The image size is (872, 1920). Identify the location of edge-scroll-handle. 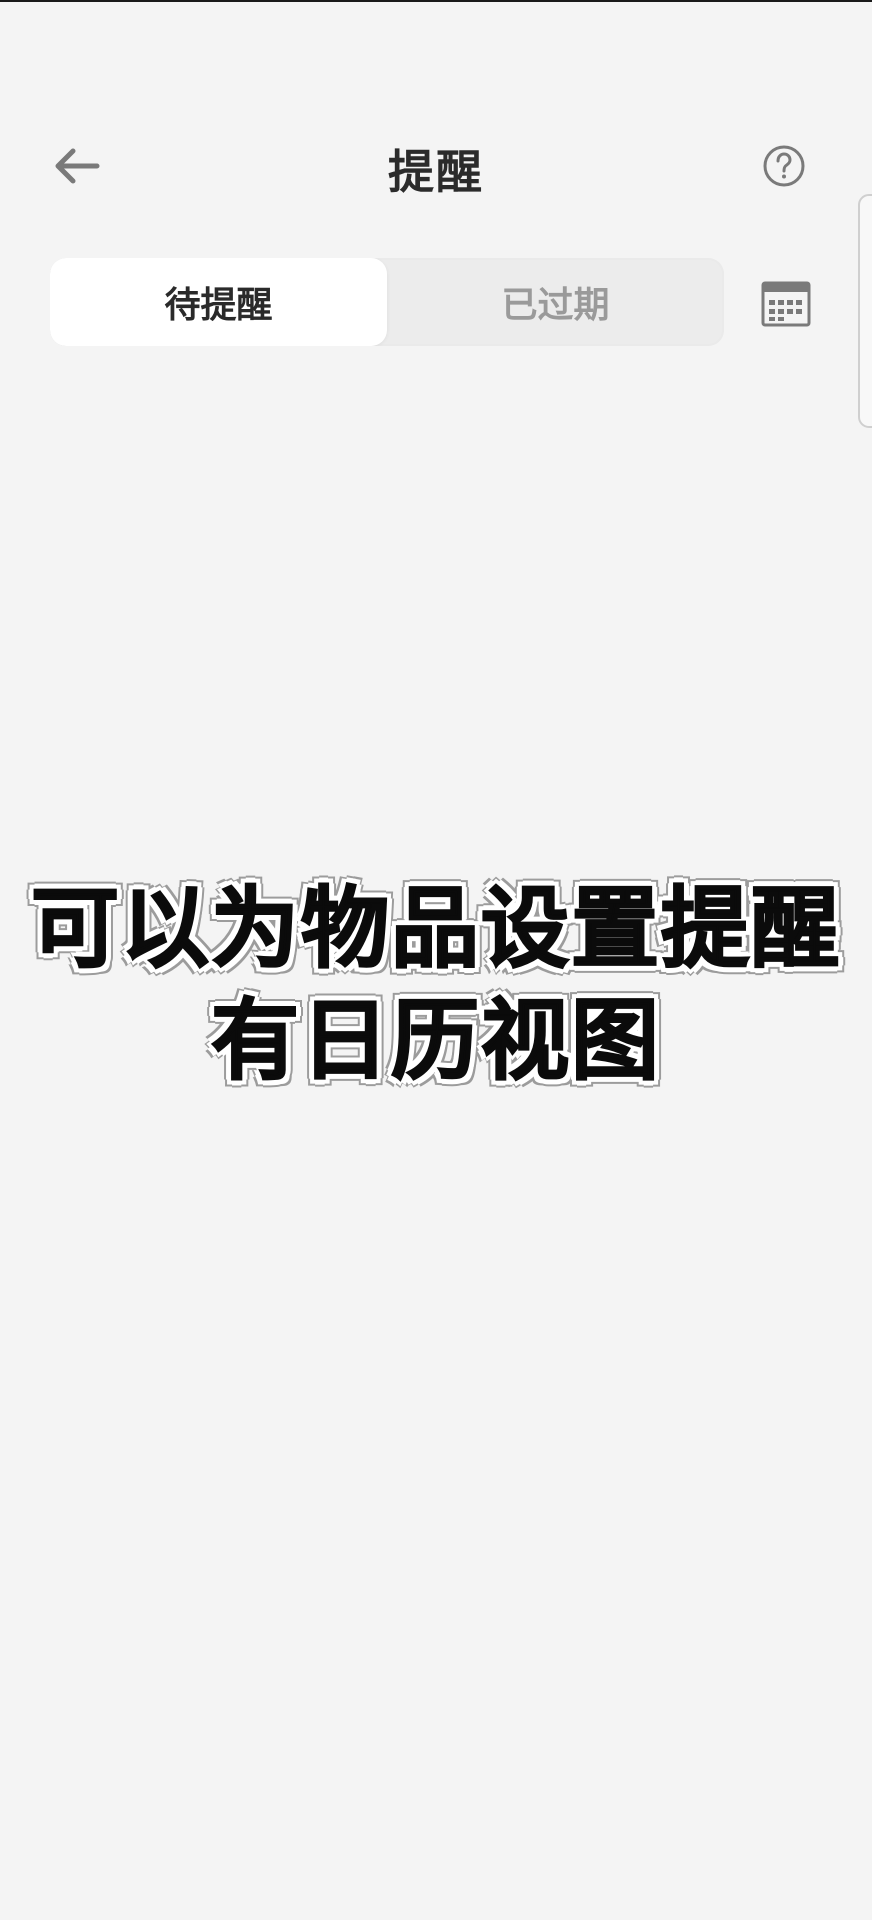
(865, 311).